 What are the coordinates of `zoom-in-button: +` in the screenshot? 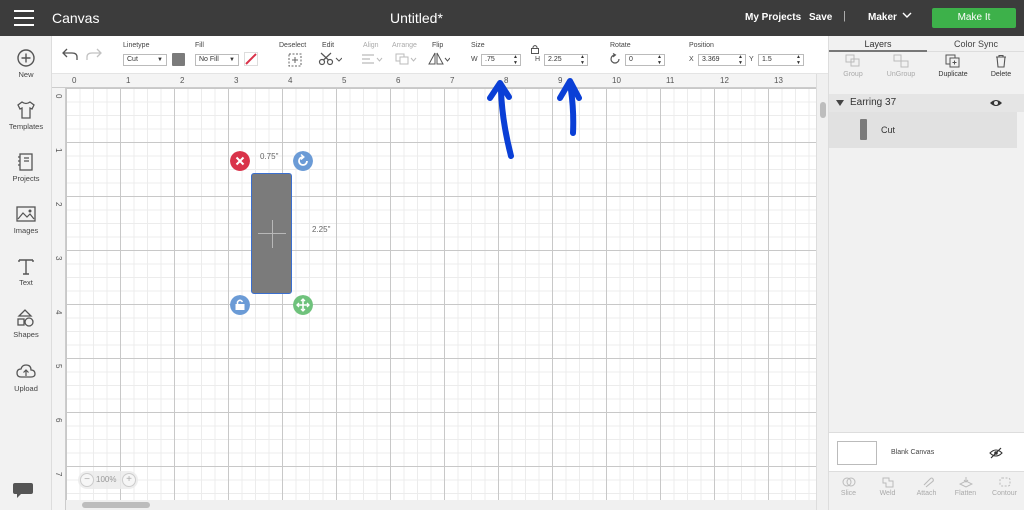 It's located at (129, 480).